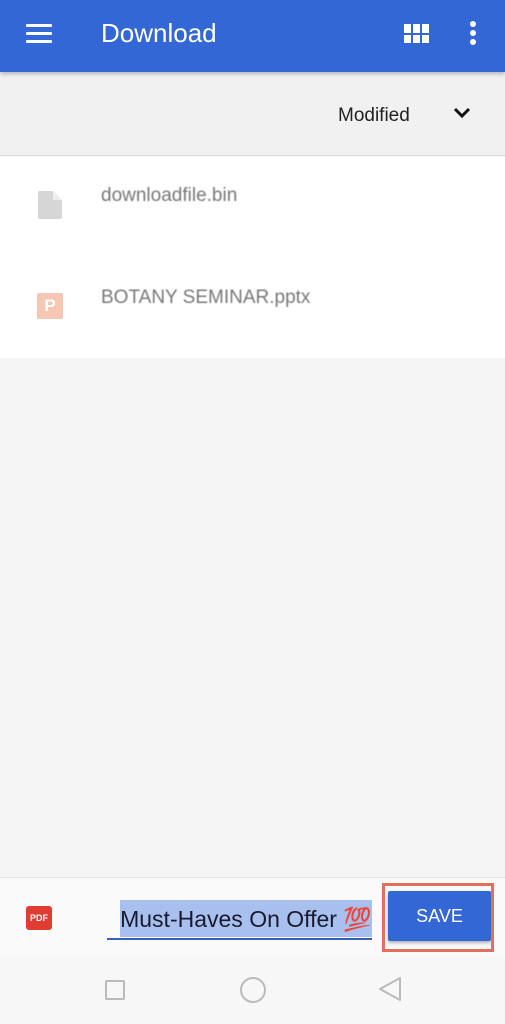  Describe the element at coordinates (473, 34) in the screenshot. I see `more-vert-icon` at that location.